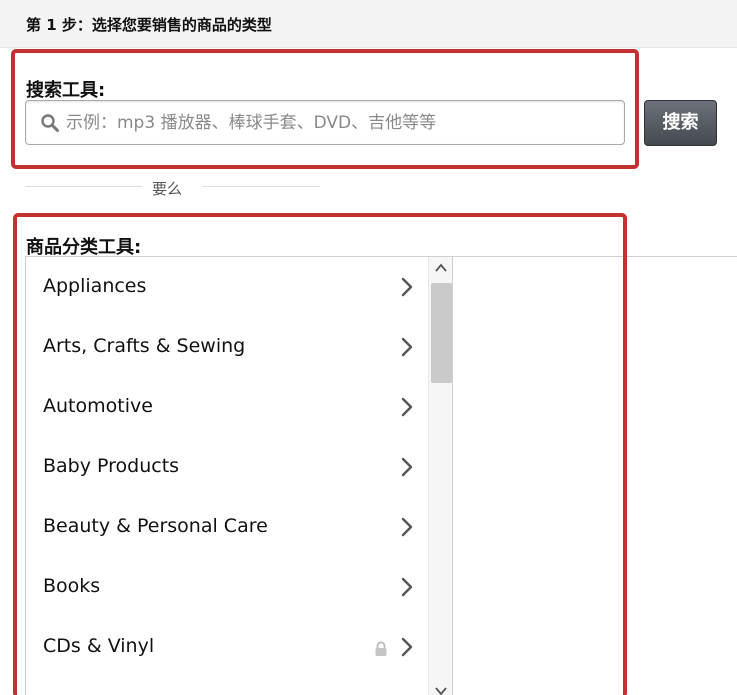 The height and width of the screenshot is (695, 737). What do you see at coordinates (325, 109) in the screenshot?
I see `search-highlight-box` at bounding box center [325, 109].